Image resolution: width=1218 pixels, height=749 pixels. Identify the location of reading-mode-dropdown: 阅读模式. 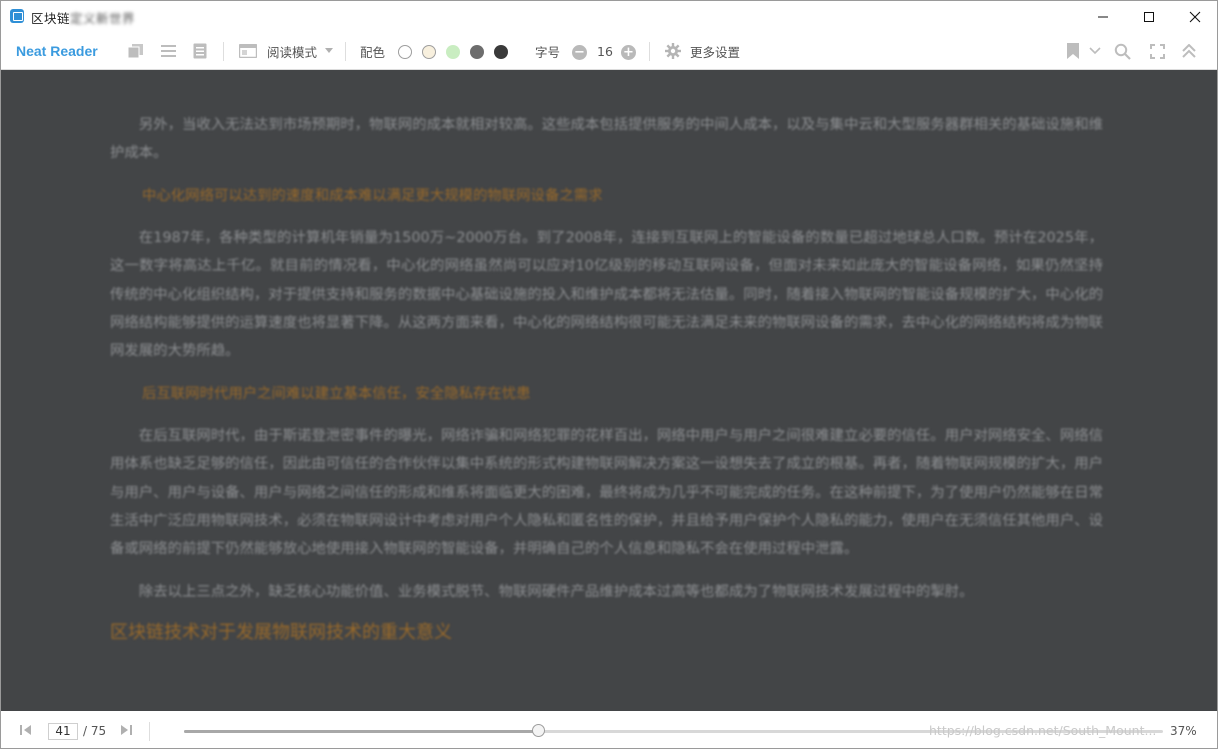
(286, 51).